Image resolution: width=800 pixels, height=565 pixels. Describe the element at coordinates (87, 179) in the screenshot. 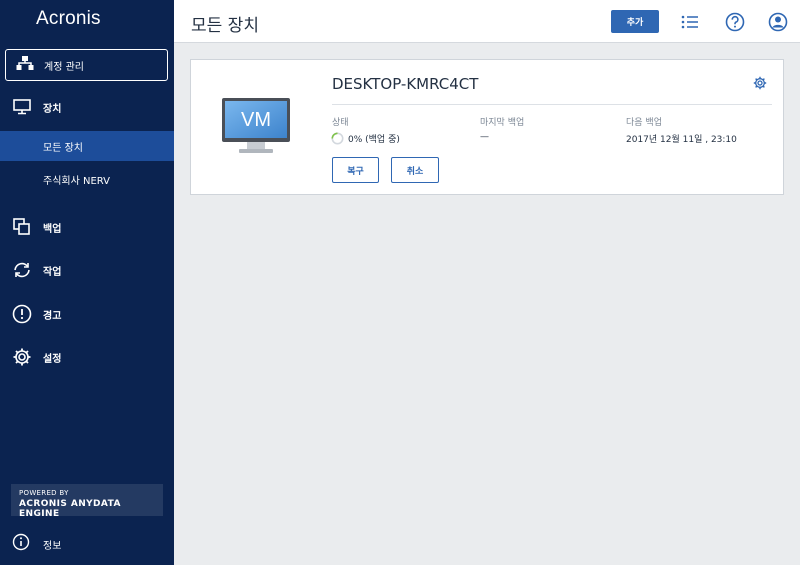

I see `sidebar-subitem-nerv: 주식회사 NERV` at that location.